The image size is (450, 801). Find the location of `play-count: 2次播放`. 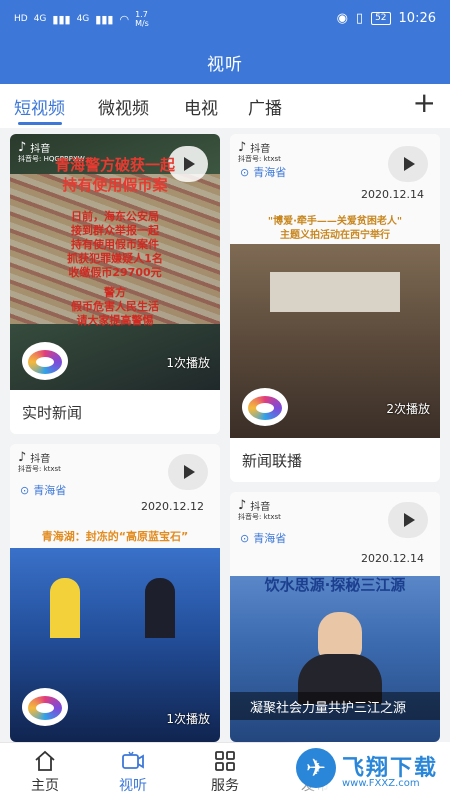

play-count: 2次播放 is located at coordinates (408, 409).